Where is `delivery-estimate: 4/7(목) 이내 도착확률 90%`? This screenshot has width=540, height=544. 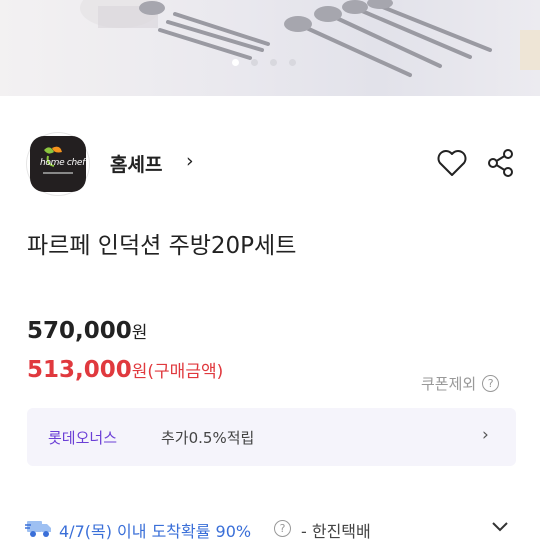 delivery-estimate: 4/7(목) 이내 도착확률 90% is located at coordinates (155, 531).